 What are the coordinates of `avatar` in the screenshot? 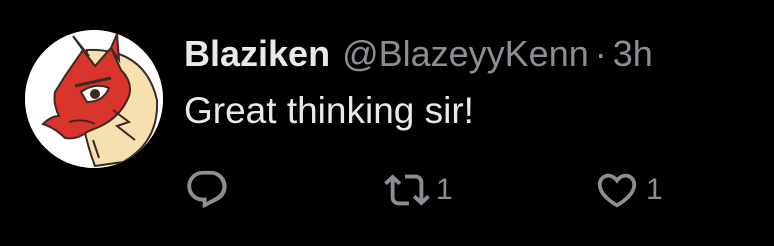 It's located at (94, 99).